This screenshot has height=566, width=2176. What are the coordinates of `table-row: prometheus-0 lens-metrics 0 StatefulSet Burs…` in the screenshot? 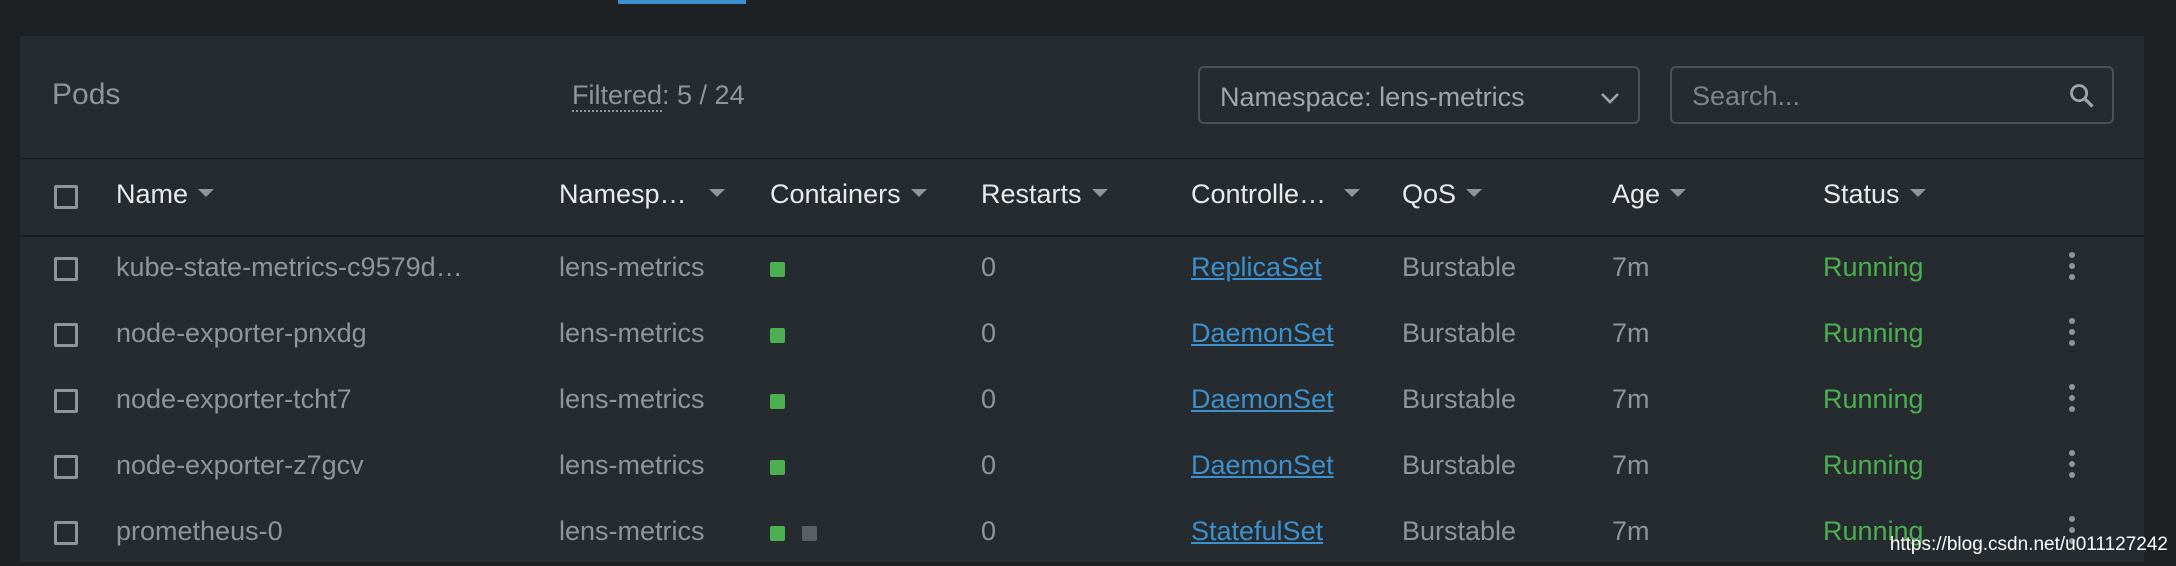 It's located at (1082, 533).